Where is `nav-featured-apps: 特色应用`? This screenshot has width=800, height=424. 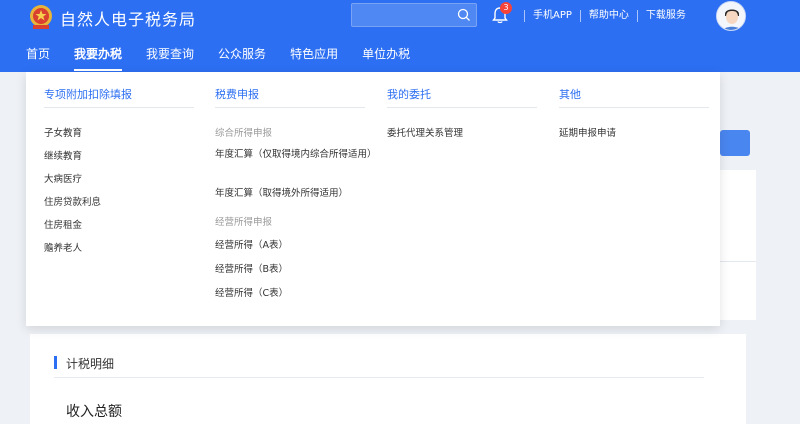 nav-featured-apps: 特色应用 is located at coordinates (314, 56).